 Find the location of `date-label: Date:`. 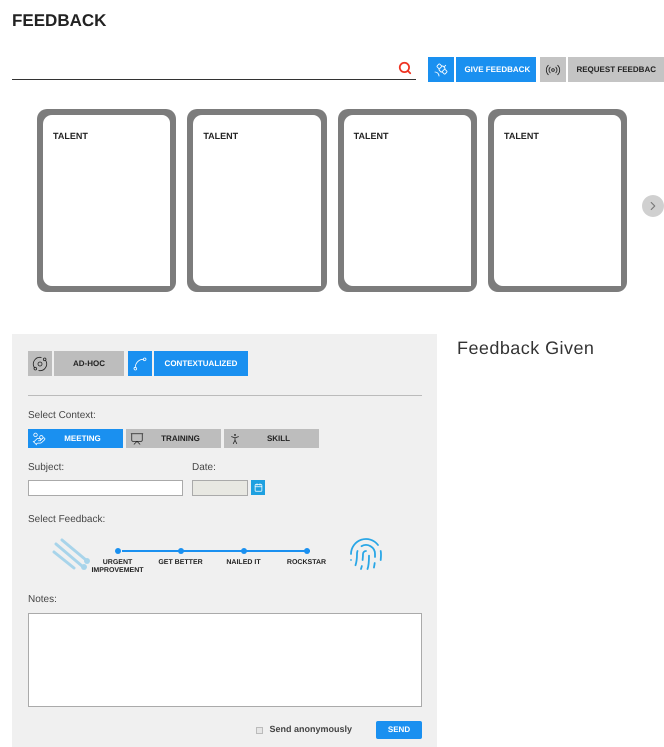

date-label: Date: is located at coordinates (204, 468).